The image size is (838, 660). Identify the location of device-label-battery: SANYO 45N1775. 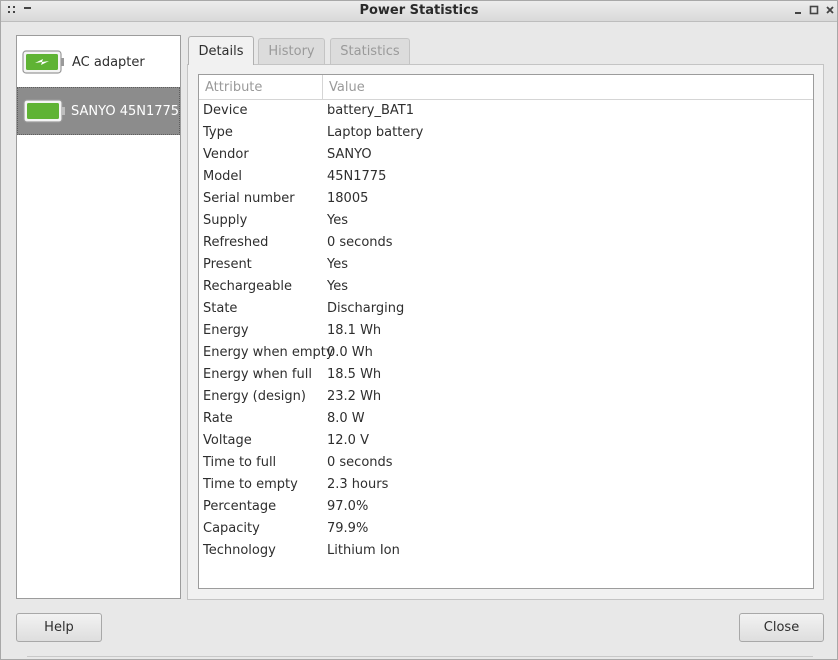
(125, 111).